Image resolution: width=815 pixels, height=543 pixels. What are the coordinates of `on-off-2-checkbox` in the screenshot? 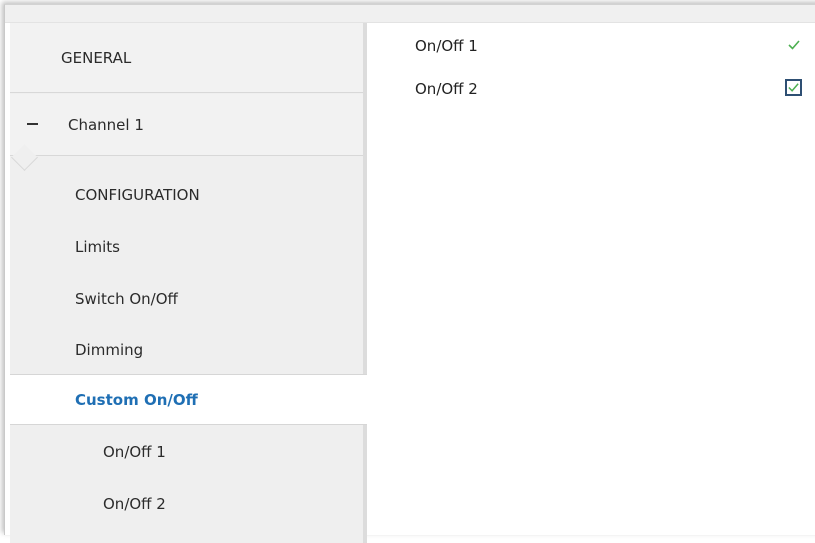 It's located at (793, 87).